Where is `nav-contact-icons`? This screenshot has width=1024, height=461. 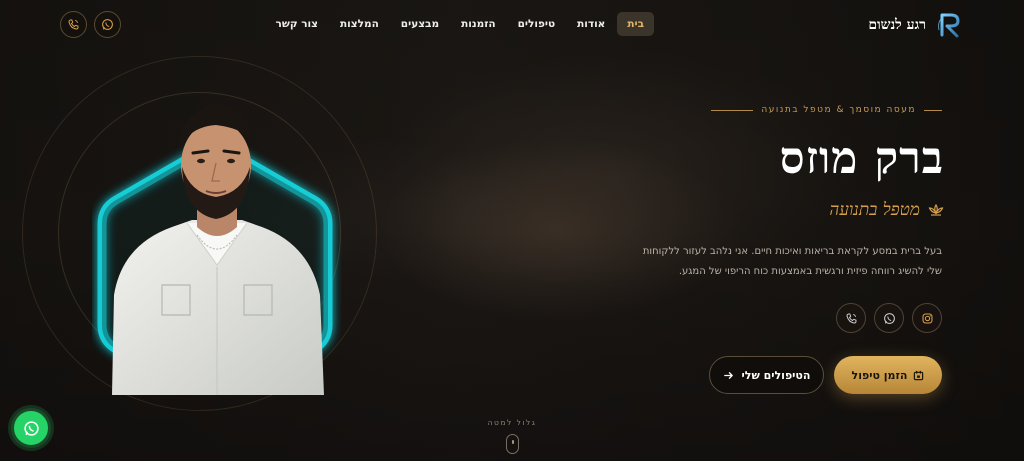 nav-contact-icons is located at coordinates (90, 24).